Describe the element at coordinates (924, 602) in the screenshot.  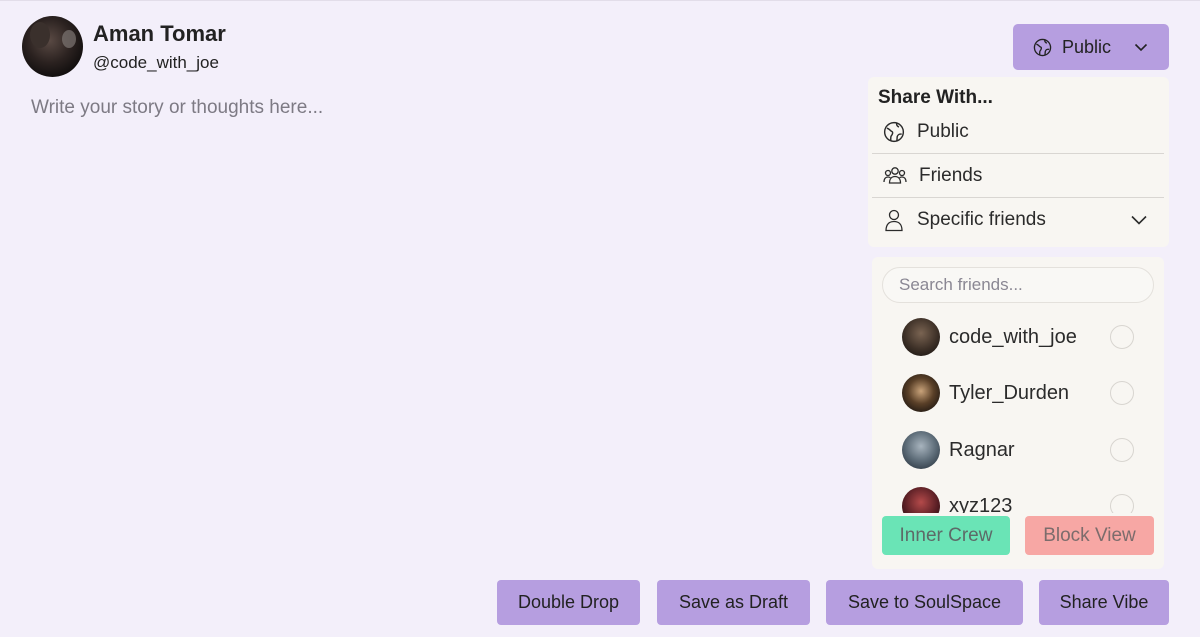
I see `save-to-soulspace-button: Save to SoulSpace` at that location.